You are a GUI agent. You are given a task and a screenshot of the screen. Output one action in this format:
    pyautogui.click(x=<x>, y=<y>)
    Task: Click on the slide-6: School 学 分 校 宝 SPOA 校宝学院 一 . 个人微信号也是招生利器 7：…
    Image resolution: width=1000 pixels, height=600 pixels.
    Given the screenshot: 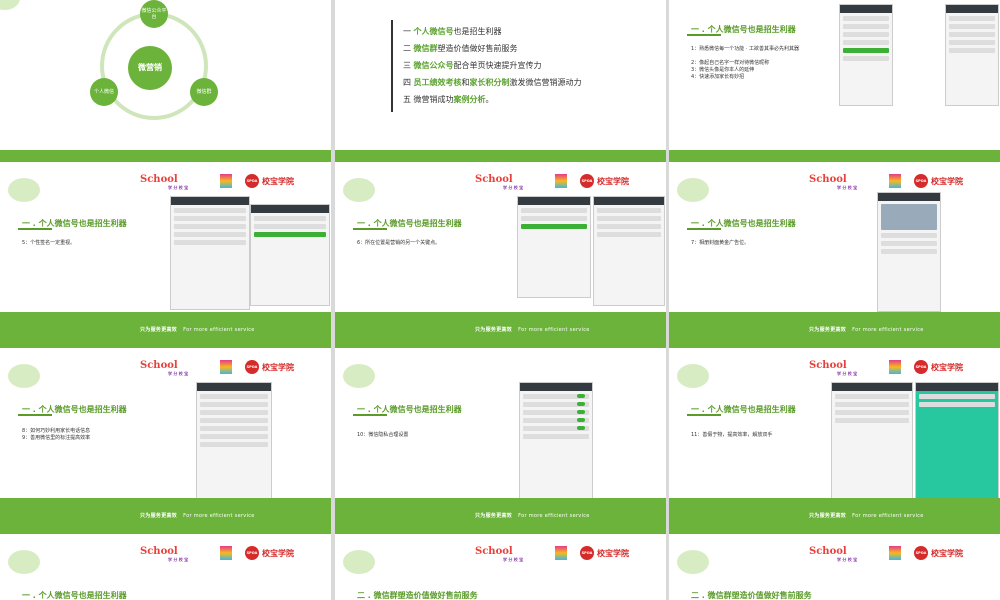 What is the action you would take?
    pyautogui.click(x=834, y=255)
    